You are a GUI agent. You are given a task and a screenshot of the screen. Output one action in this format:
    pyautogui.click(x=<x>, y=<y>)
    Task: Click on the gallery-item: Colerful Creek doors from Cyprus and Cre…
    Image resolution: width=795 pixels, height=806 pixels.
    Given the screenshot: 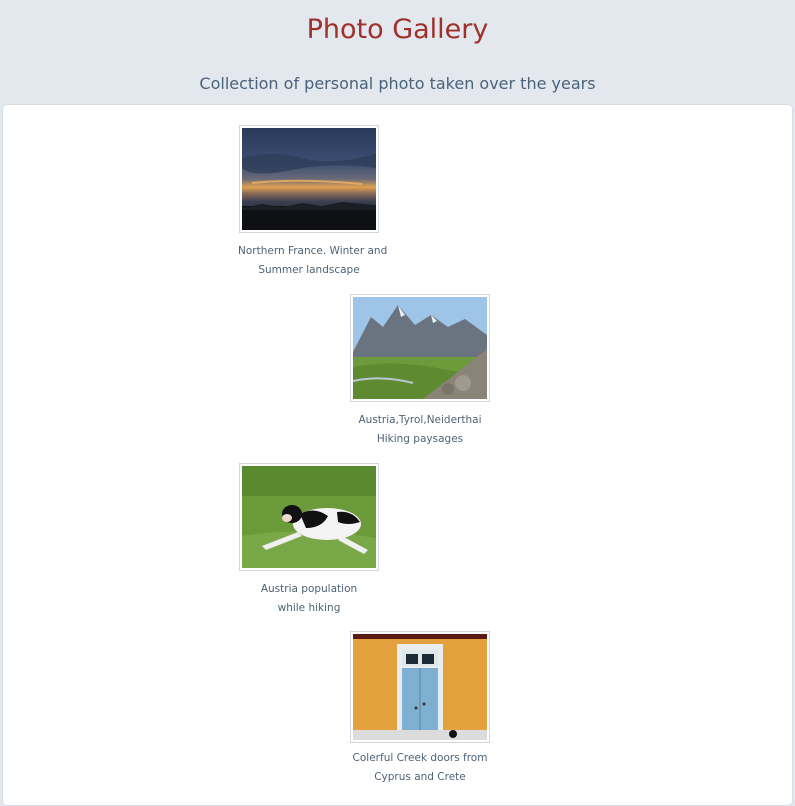 What is the action you would take?
    pyautogui.click(x=420, y=709)
    